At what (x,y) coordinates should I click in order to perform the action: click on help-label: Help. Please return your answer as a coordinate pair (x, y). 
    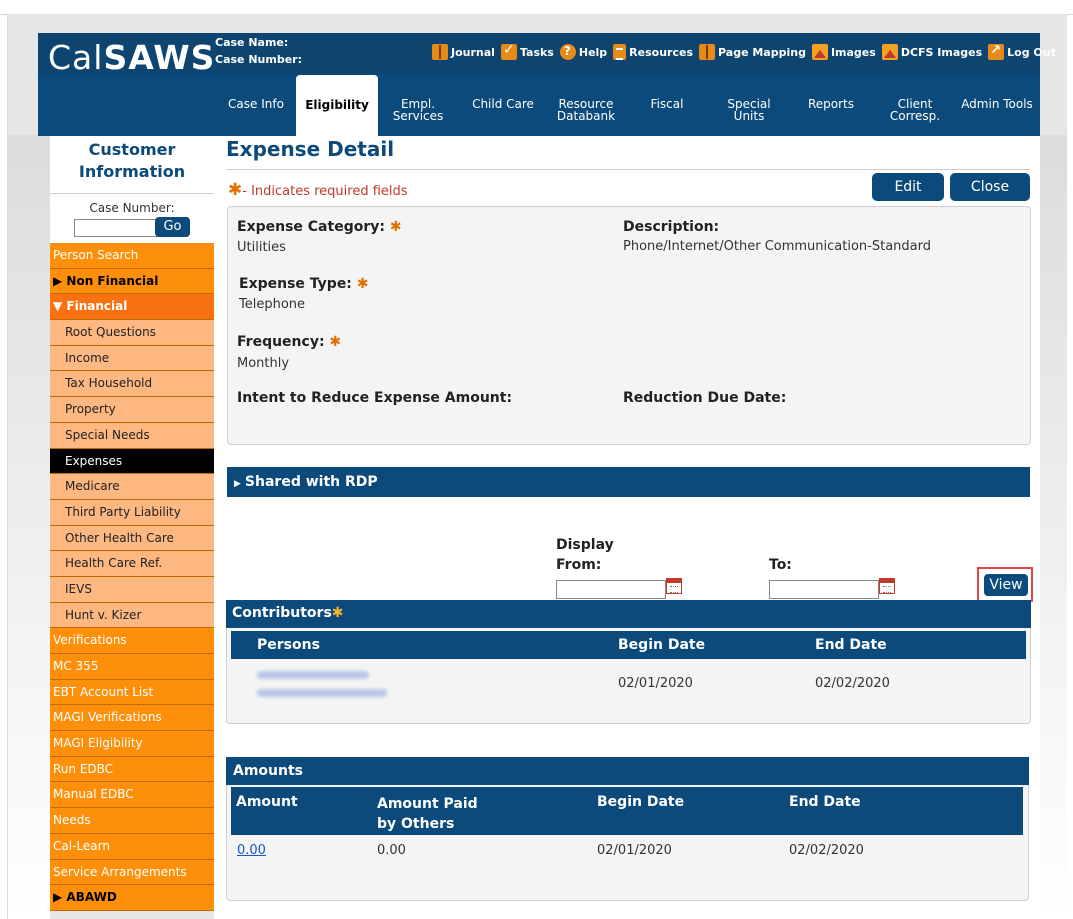
    Looking at the image, I should click on (593, 52).